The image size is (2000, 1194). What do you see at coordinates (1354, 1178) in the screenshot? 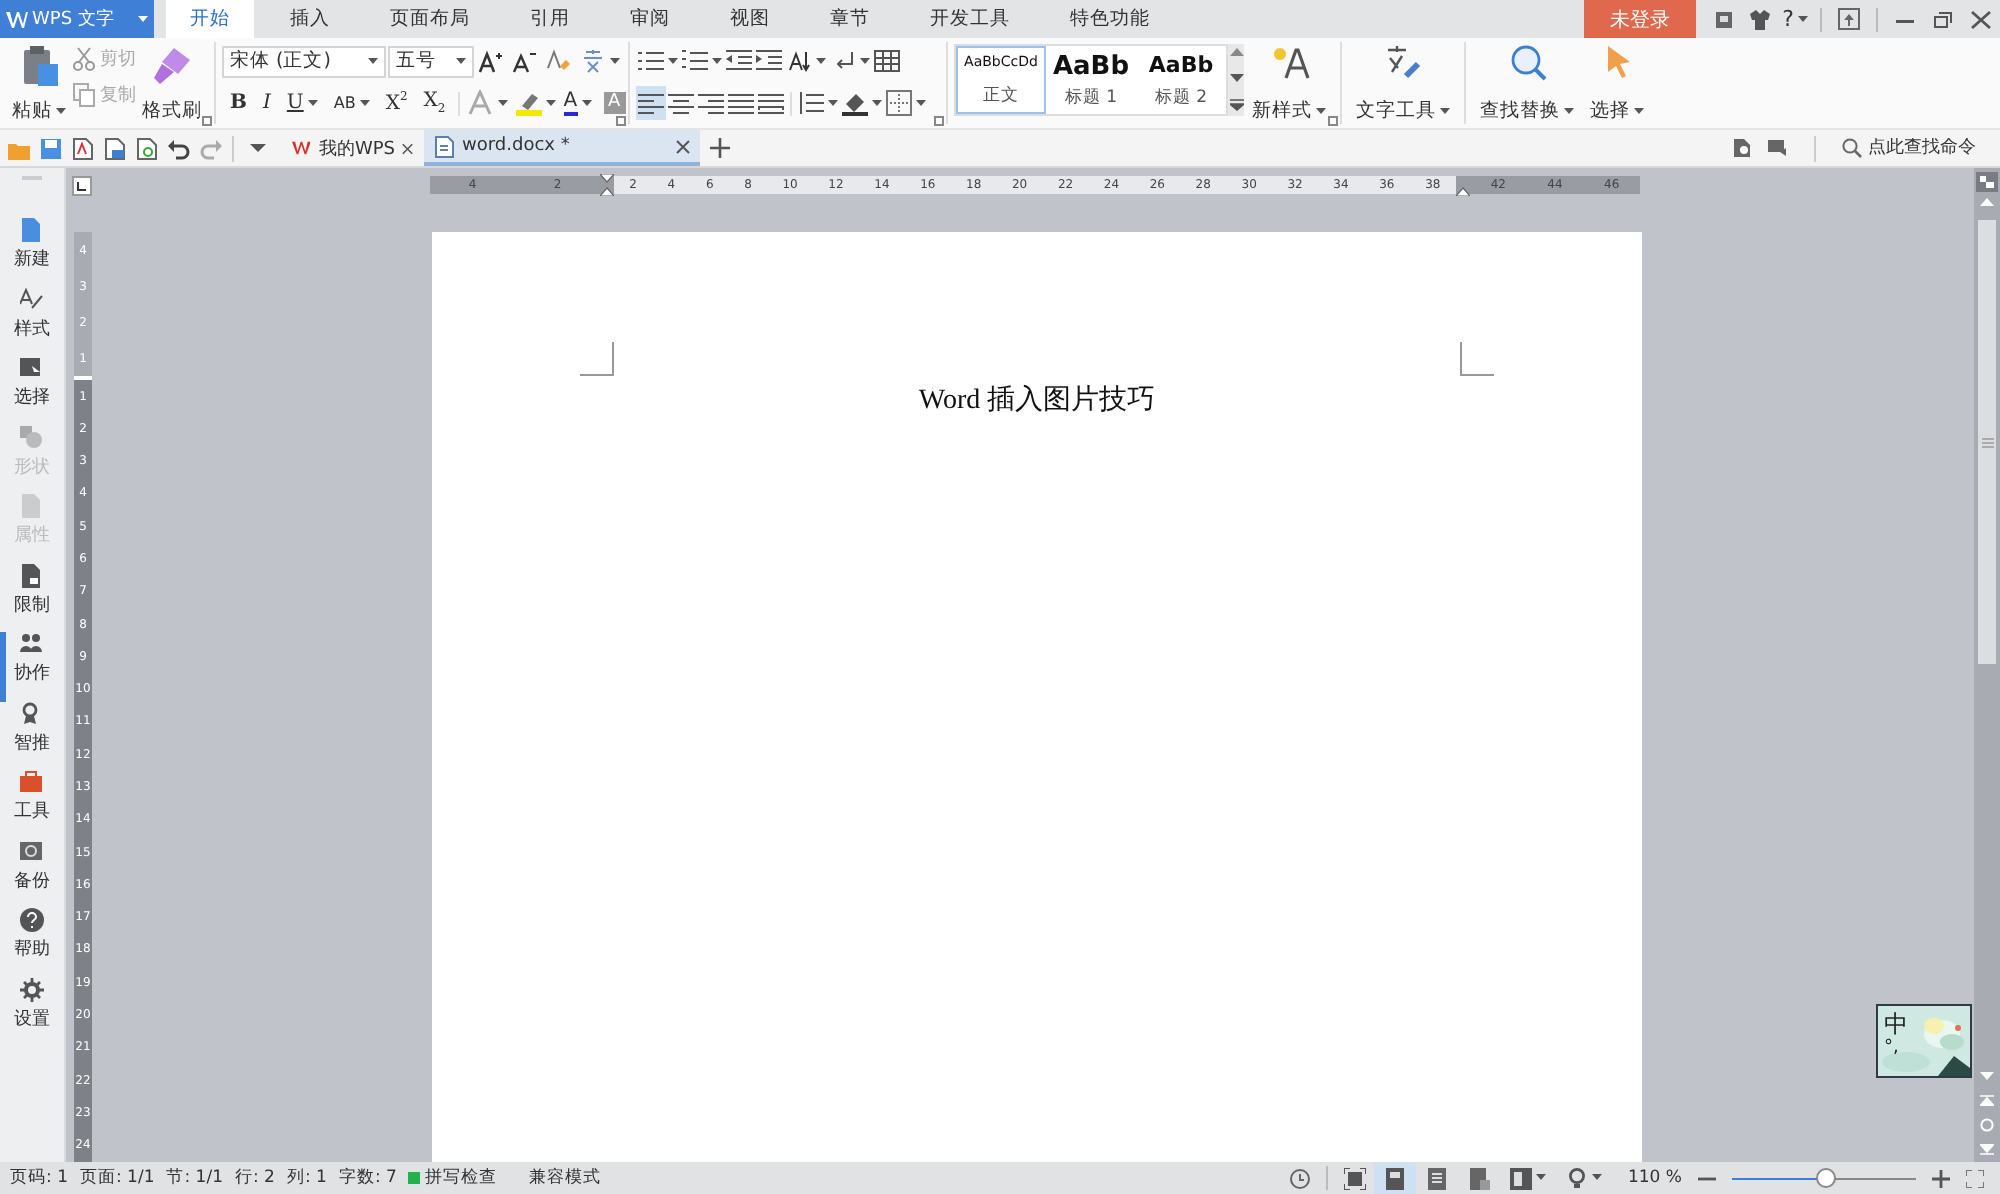
I see `fit-screen-icon` at bounding box center [1354, 1178].